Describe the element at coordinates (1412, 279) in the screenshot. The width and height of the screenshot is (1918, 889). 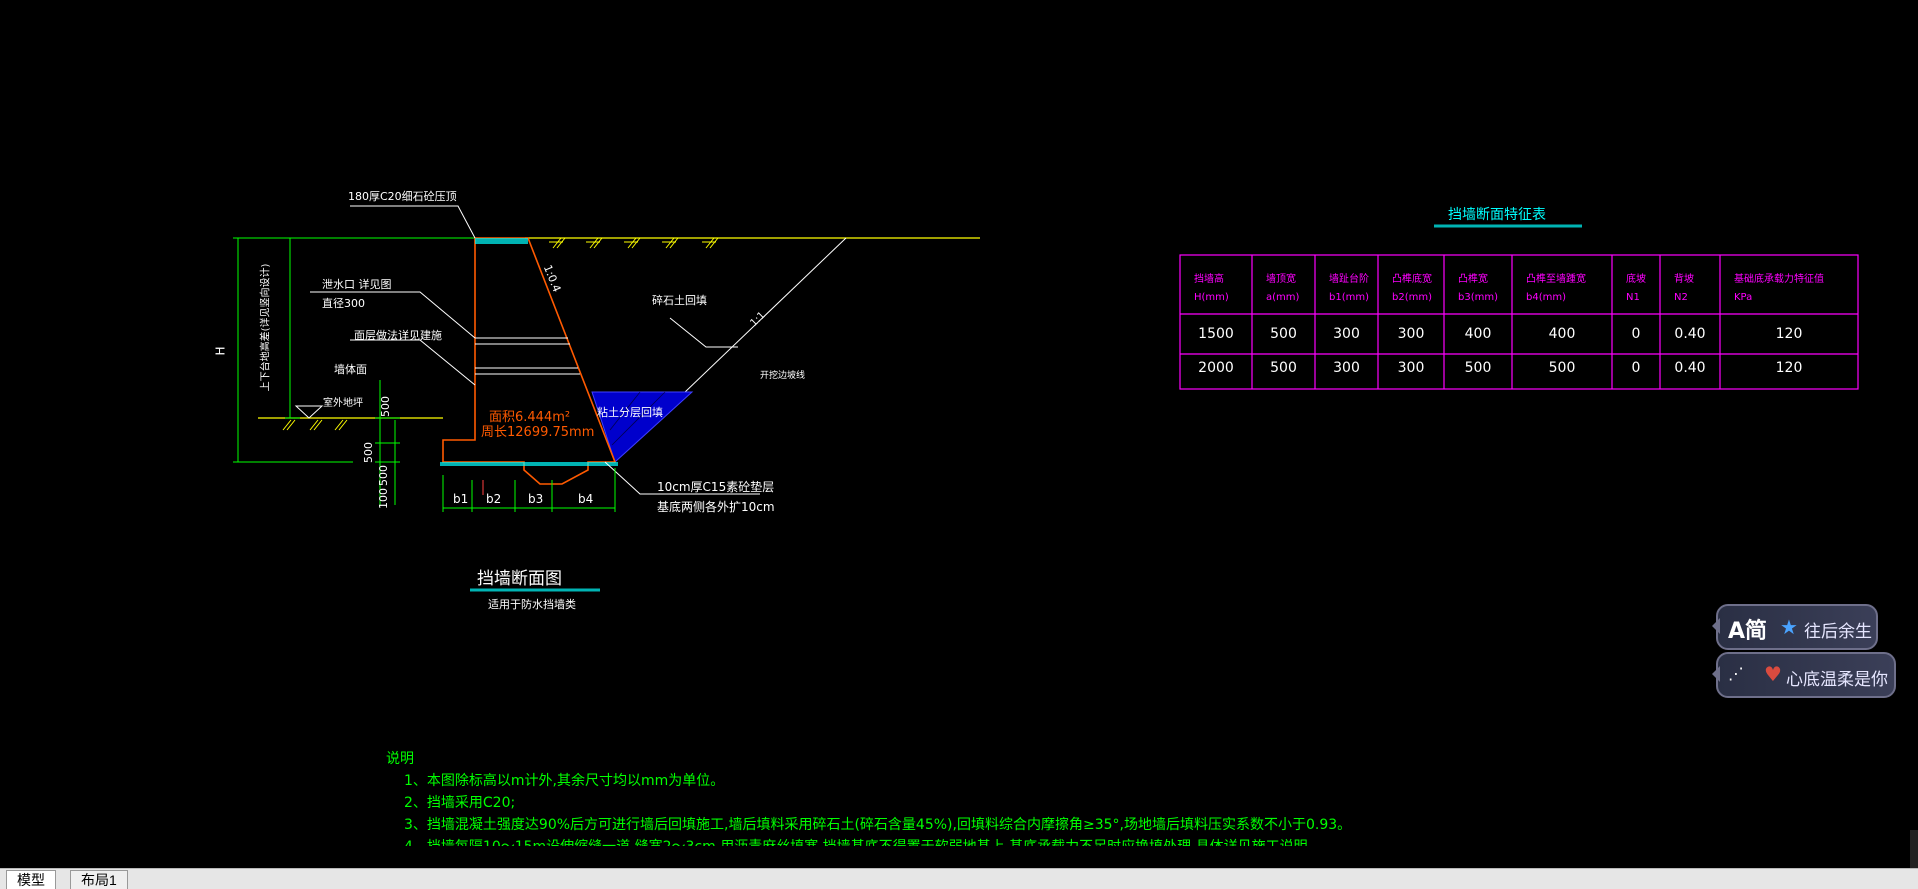
I see `table-header-cell: 凸榫底宽` at that location.